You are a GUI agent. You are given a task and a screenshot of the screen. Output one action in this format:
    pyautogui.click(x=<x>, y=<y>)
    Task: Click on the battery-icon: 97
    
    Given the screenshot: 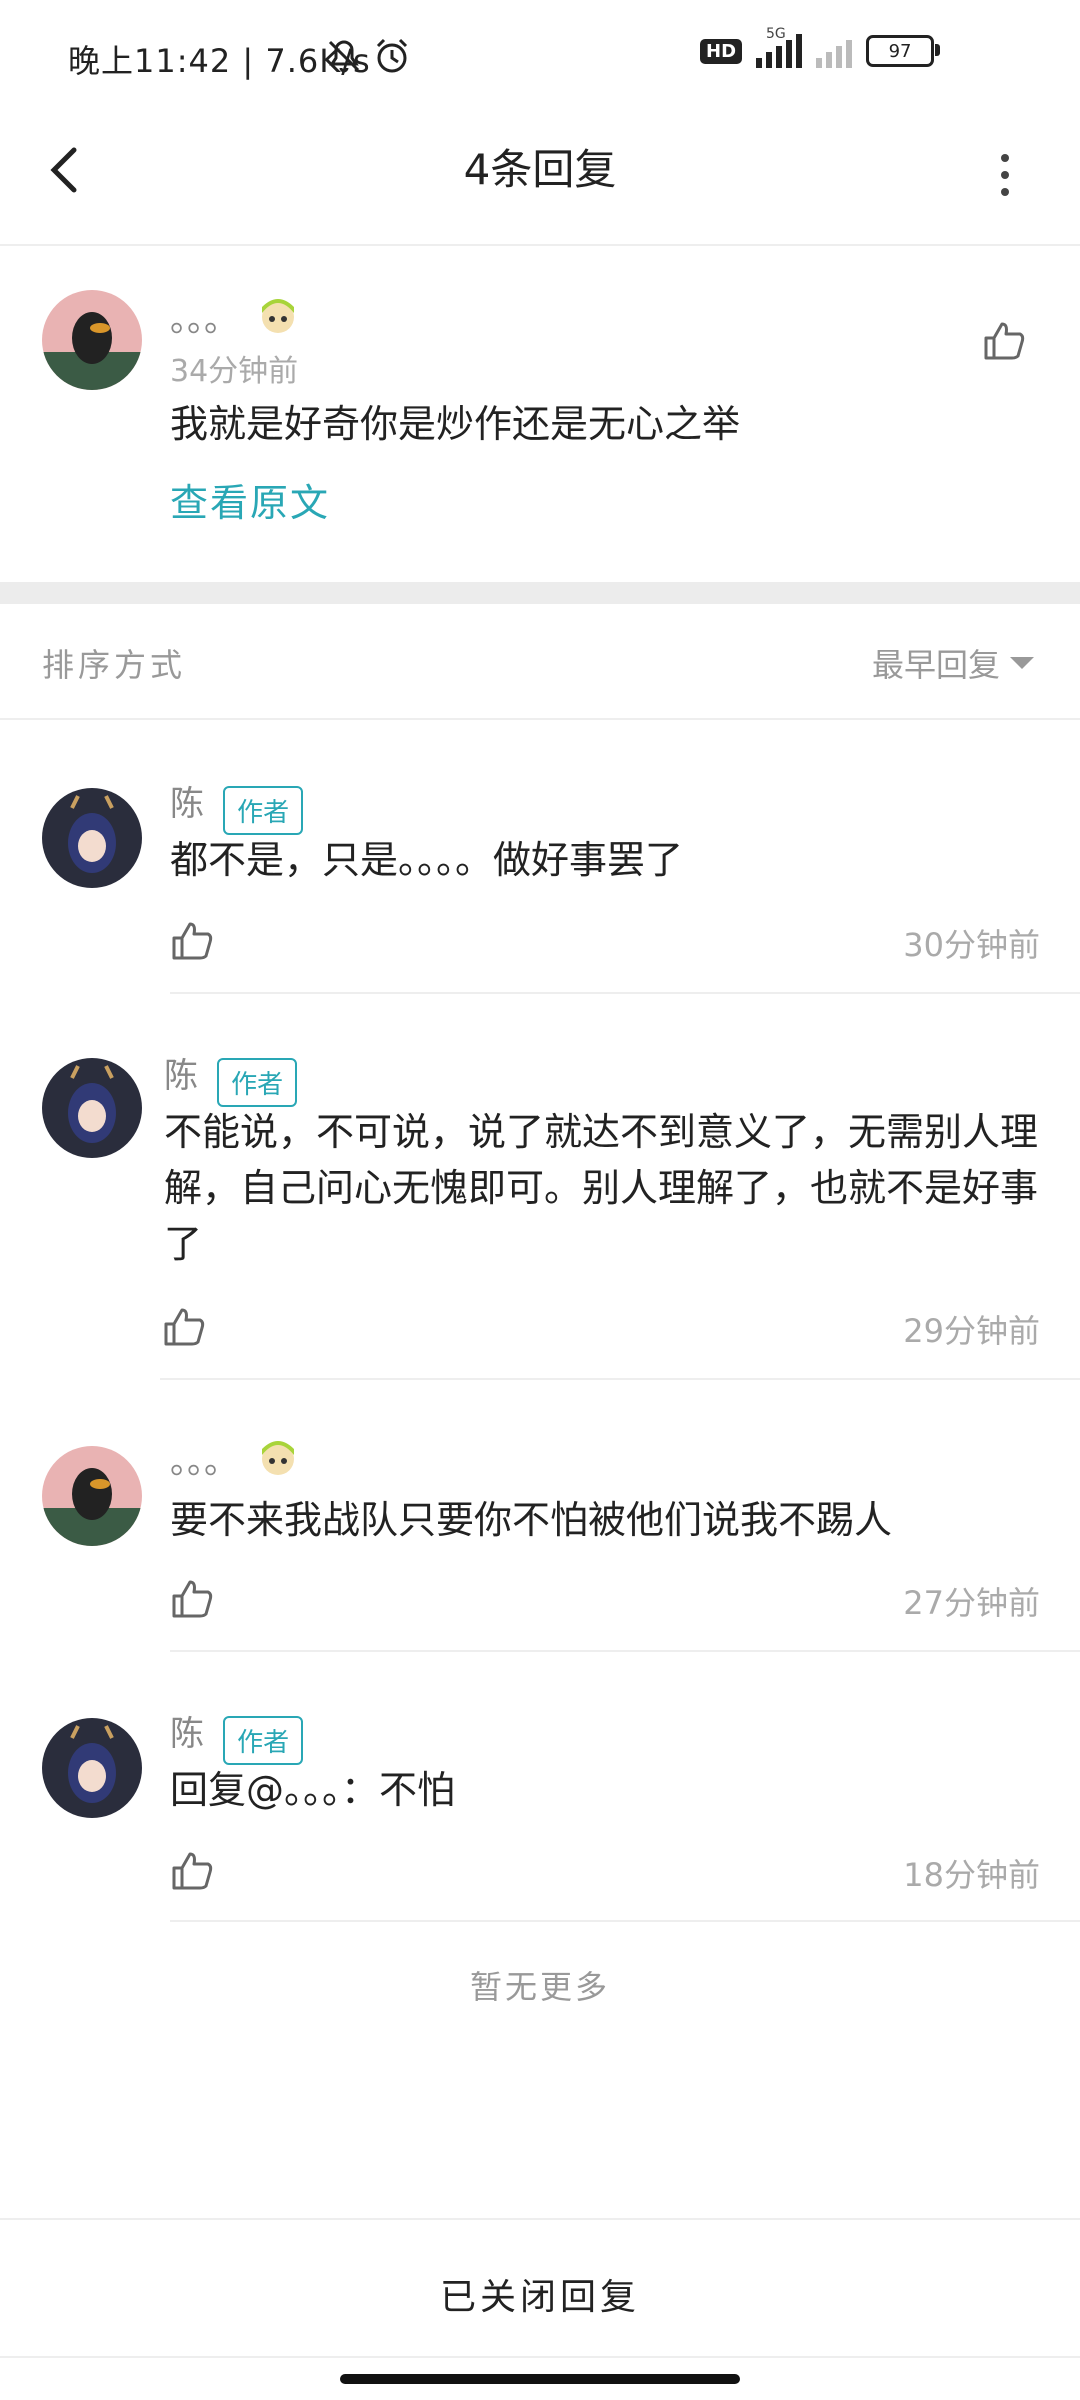 What is the action you would take?
    pyautogui.click(x=903, y=51)
    